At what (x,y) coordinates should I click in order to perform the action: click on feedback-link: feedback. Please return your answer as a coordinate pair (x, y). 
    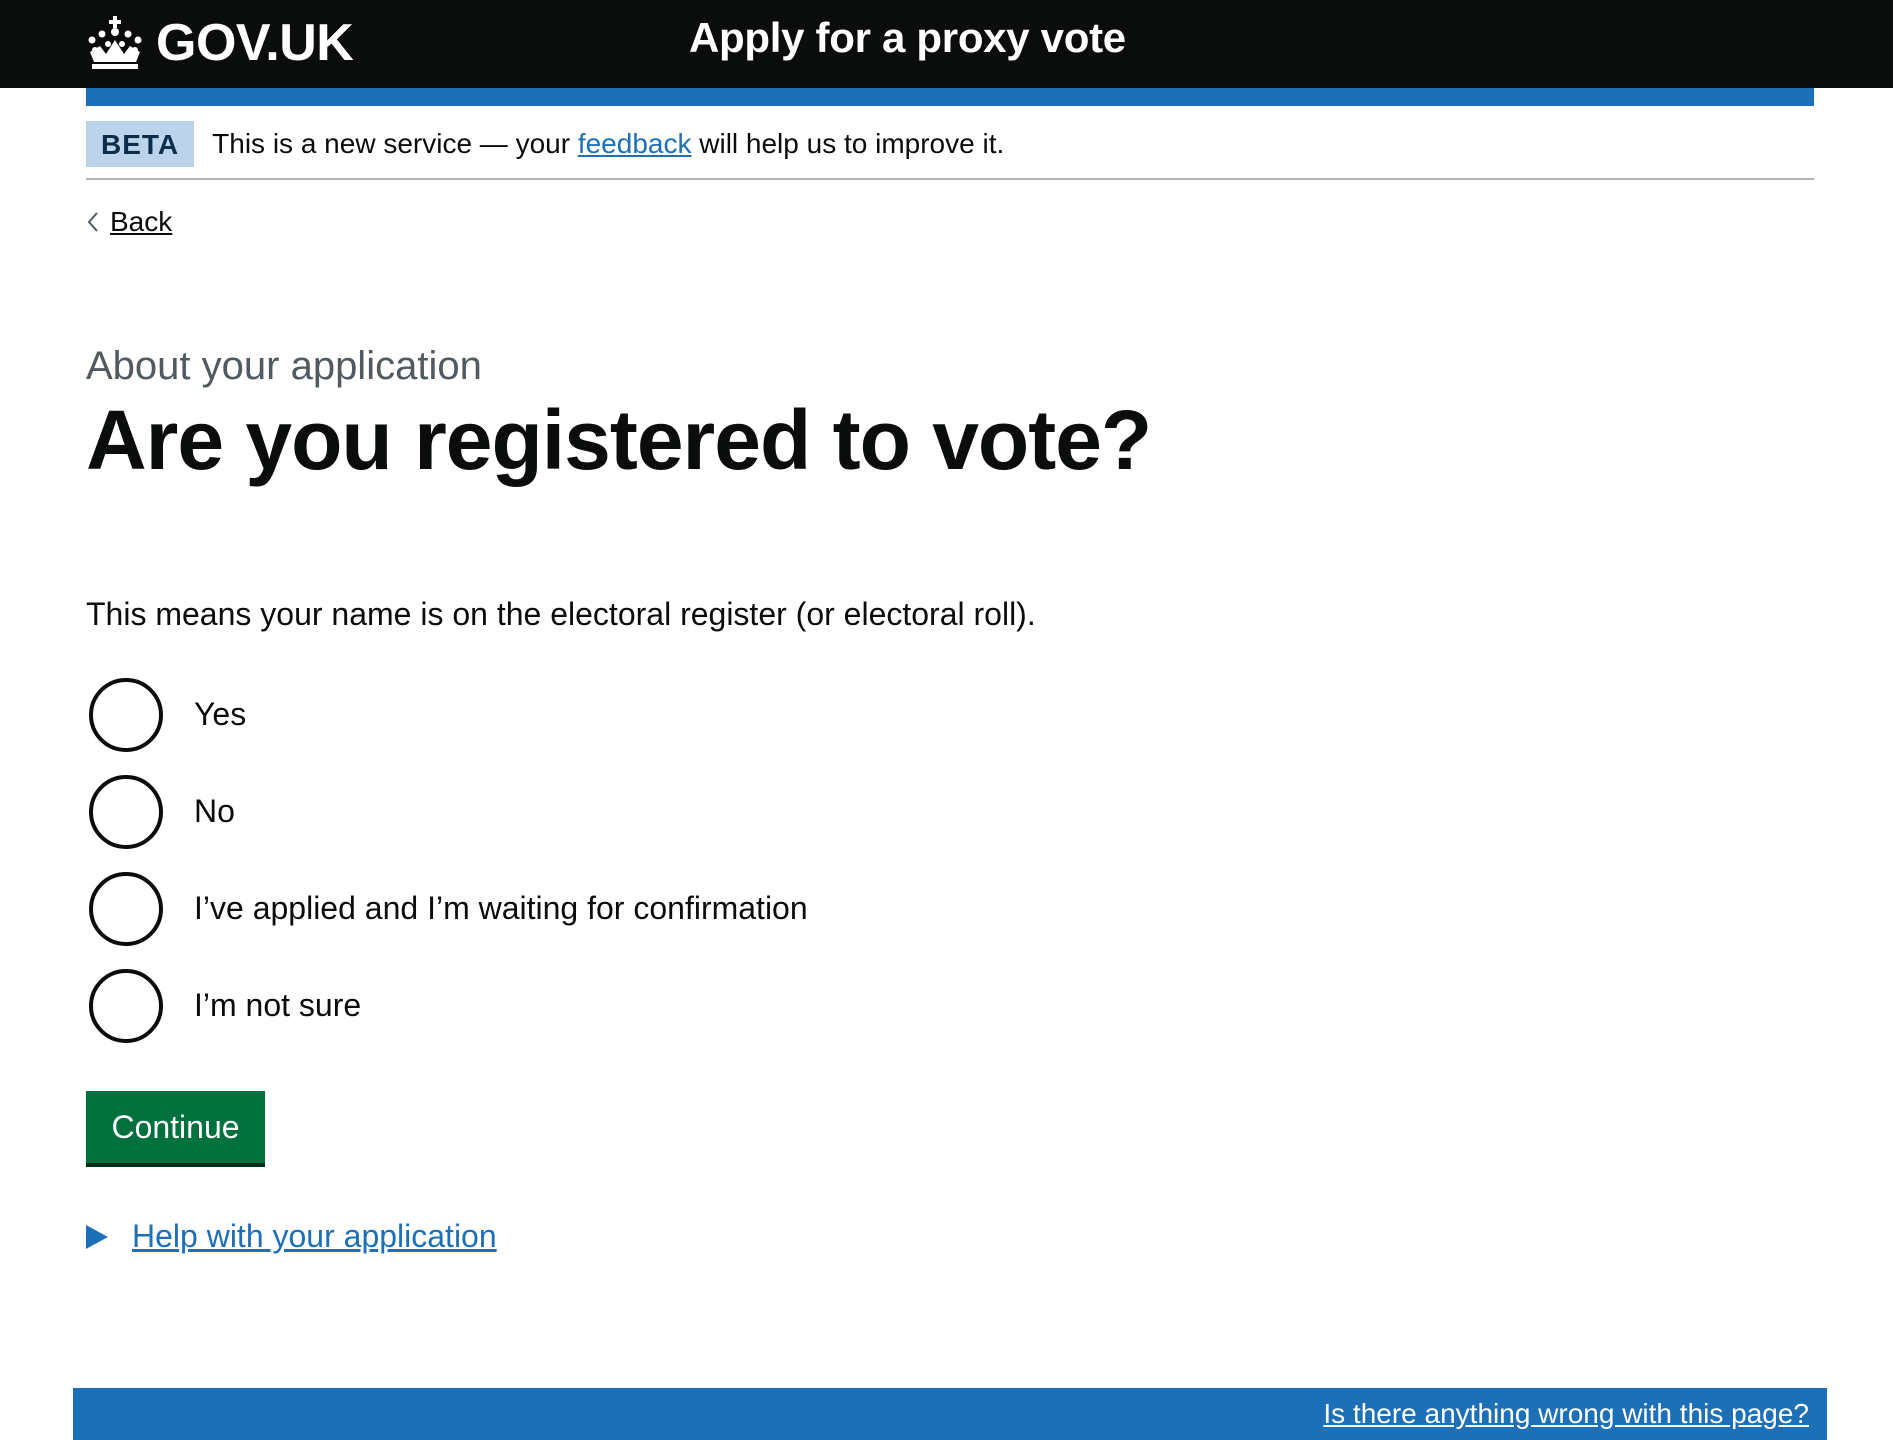
    Looking at the image, I should click on (635, 143).